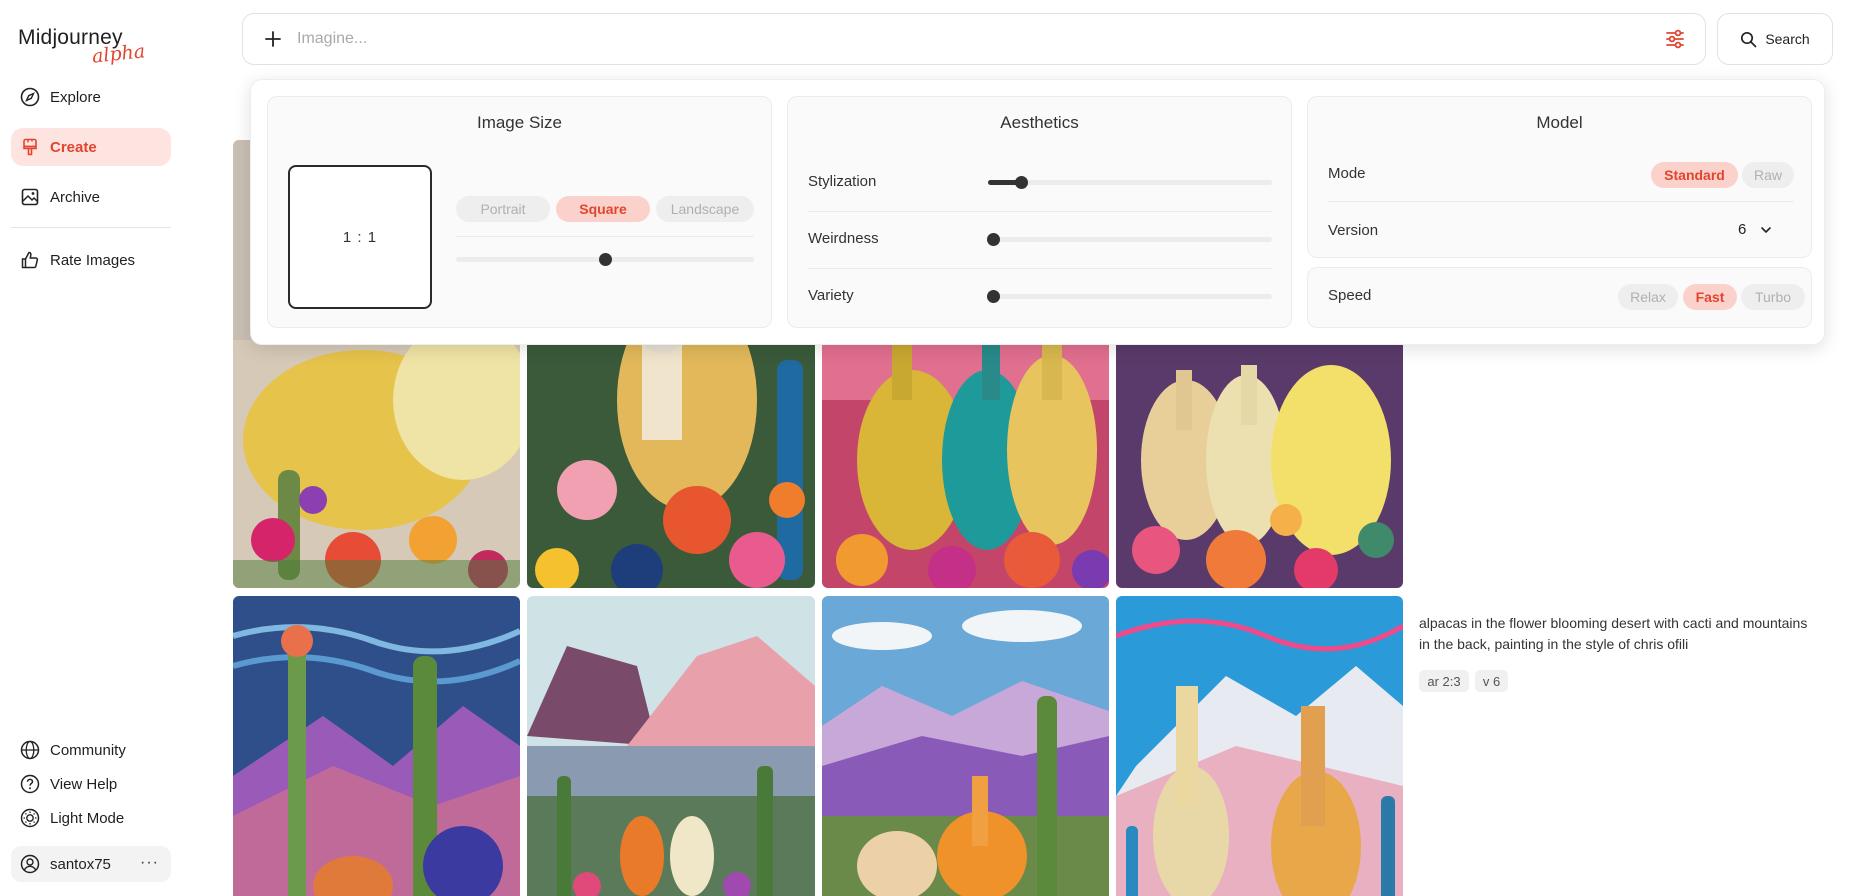 Image resolution: width=1868 pixels, height=896 pixels. I want to click on turbo-speed-option: Turbo, so click(1773, 297).